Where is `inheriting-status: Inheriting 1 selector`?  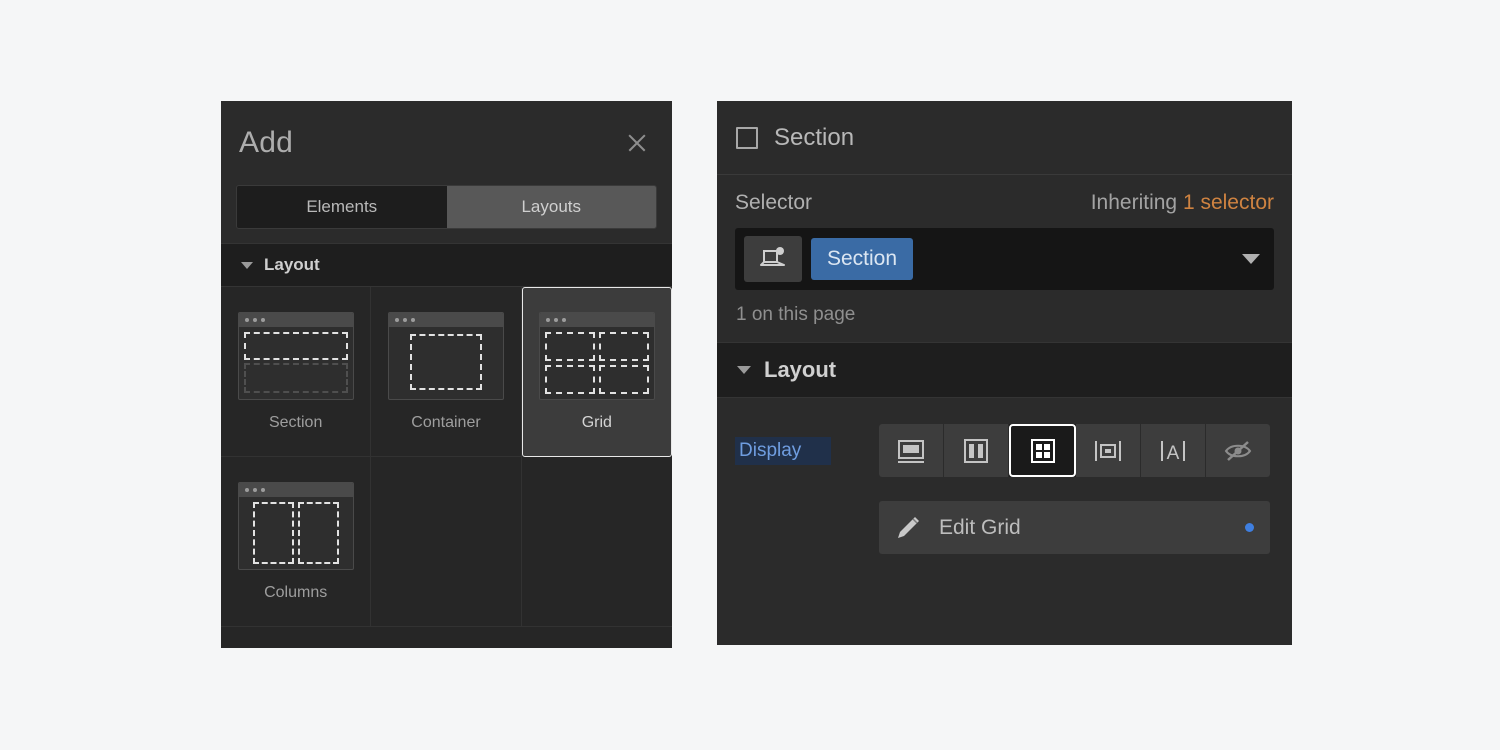
inheriting-status: Inheriting 1 selector is located at coordinates (1182, 203).